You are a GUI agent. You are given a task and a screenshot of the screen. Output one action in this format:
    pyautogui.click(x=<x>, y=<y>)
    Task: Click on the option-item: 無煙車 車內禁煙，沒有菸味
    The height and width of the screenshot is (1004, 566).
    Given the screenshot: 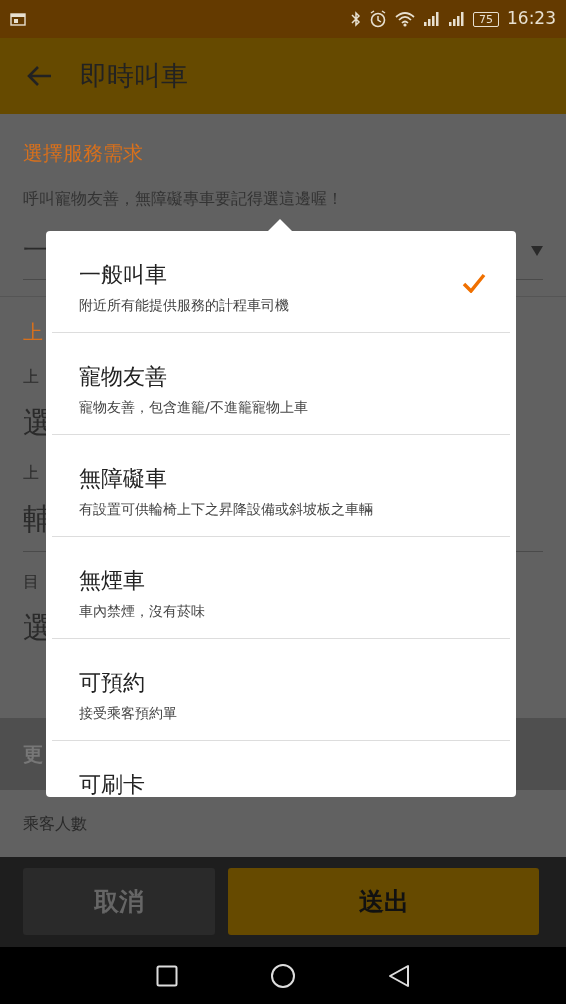 What is the action you would take?
    pyautogui.click(x=281, y=588)
    